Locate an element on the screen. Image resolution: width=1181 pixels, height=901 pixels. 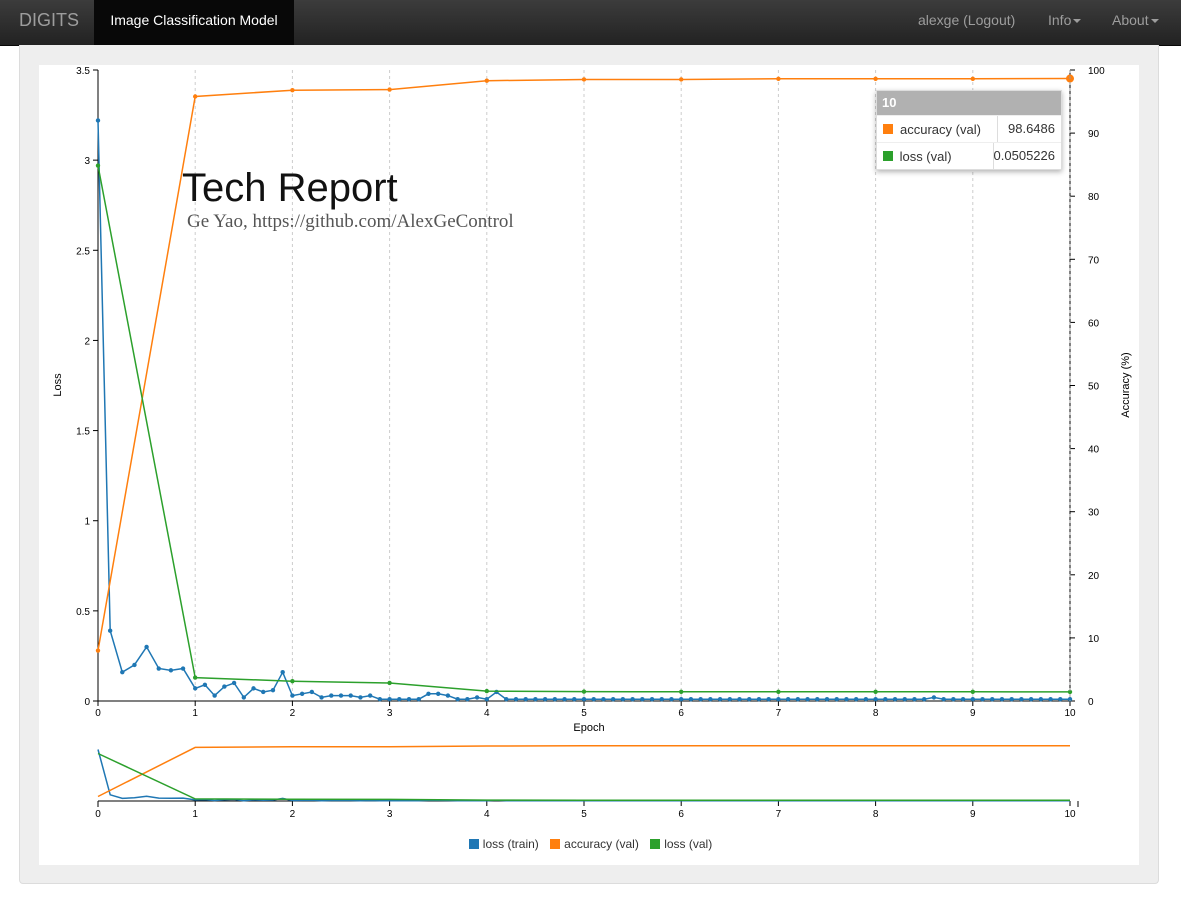
y-tick-label: 2 is located at coordinates (87, 341).